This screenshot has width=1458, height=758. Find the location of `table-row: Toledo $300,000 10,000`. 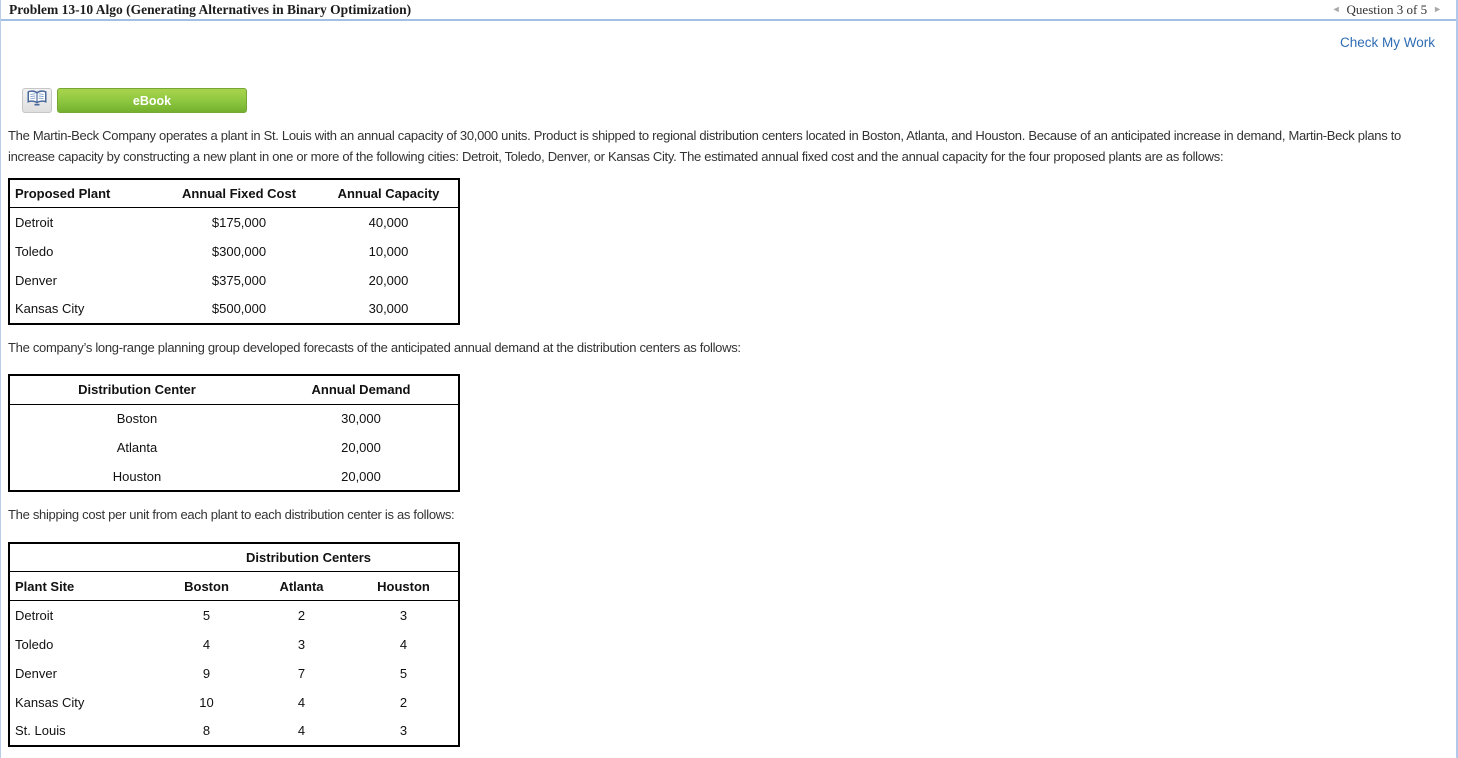

table-row: Toledo $300,000 10,000 is located at coordinates (234, 251).